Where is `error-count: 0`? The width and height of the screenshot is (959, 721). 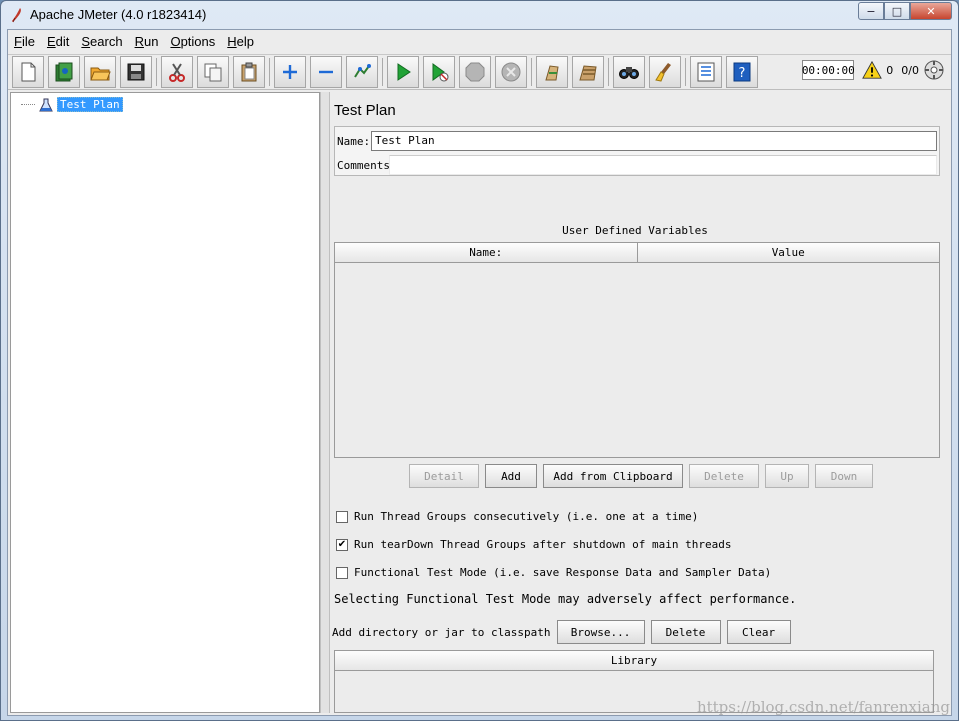
error-count: 0 is located at coordinates (890, 70).